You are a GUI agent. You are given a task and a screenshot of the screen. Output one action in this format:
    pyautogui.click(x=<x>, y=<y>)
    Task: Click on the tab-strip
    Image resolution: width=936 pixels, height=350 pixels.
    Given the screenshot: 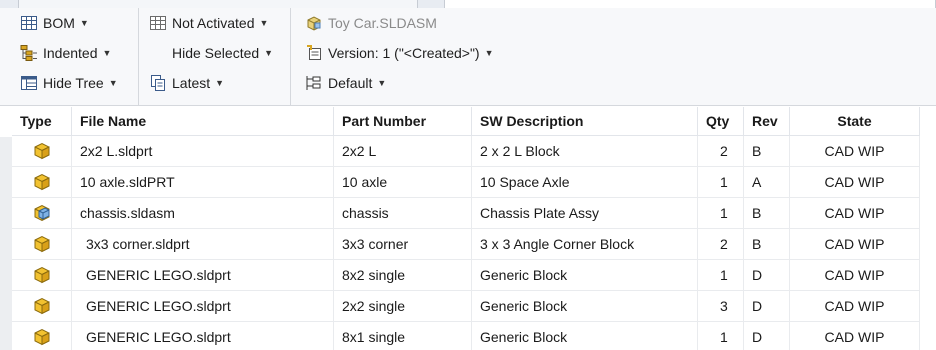 What is the action you would take?
    pyautogui.click(x=468, y=4)
    